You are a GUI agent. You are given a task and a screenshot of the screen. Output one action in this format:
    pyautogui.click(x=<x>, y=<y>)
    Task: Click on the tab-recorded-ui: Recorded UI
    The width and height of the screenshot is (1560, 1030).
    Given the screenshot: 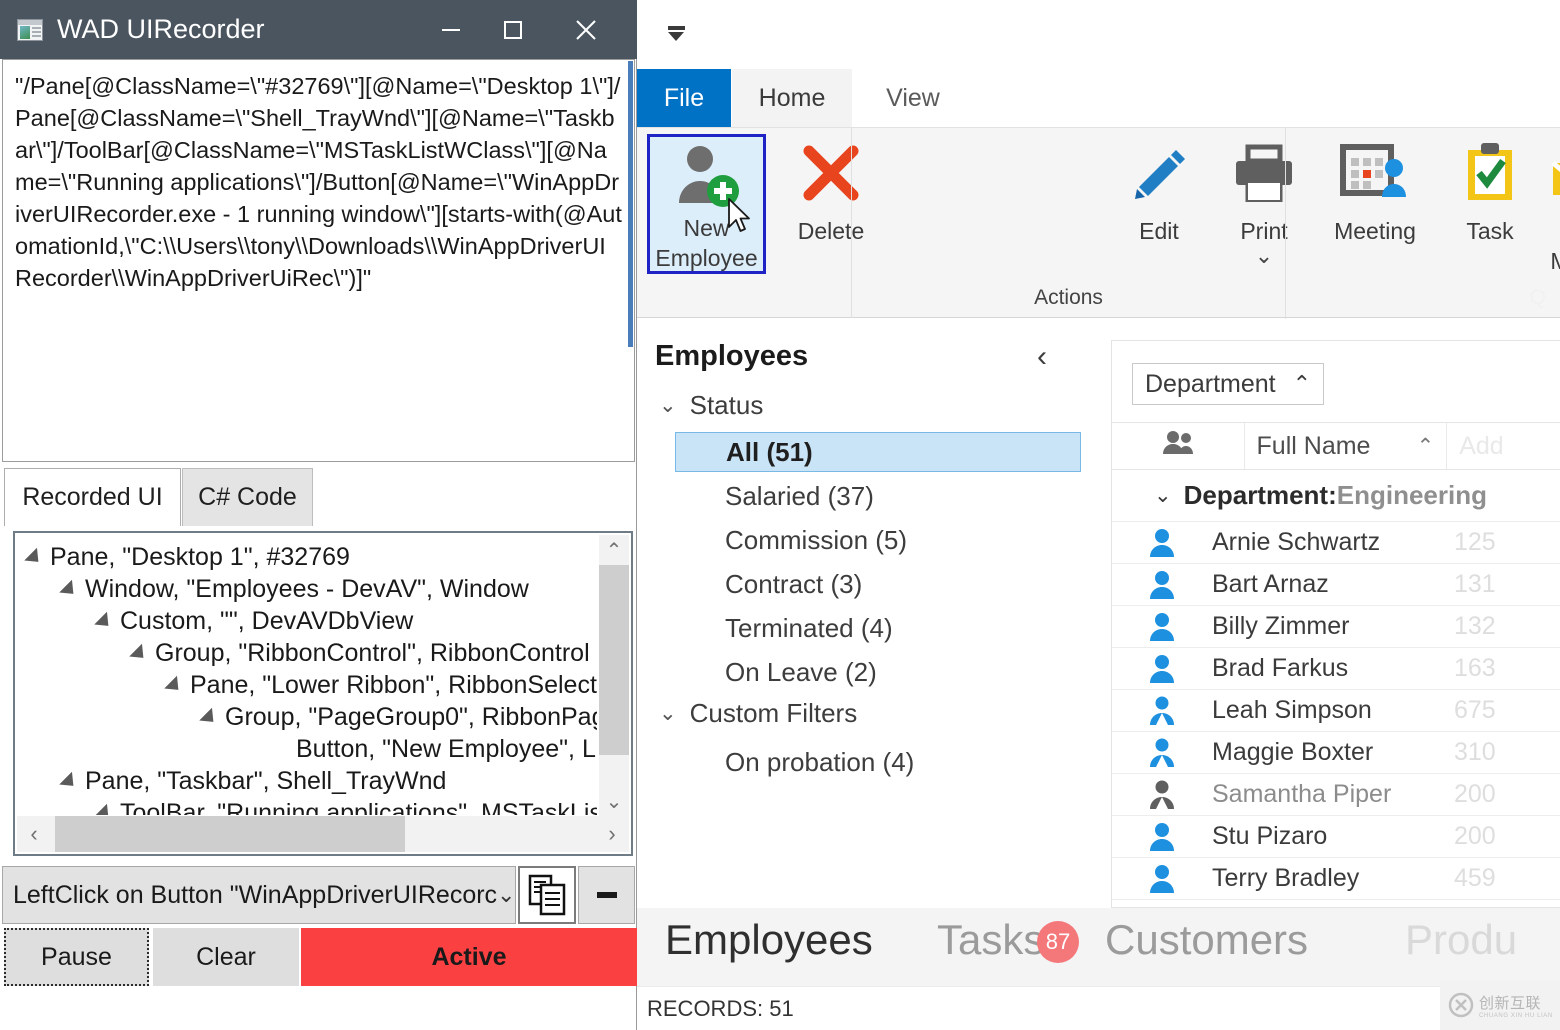 What is the action you would take?
    pyautogui.click(x=92, y=497)
    